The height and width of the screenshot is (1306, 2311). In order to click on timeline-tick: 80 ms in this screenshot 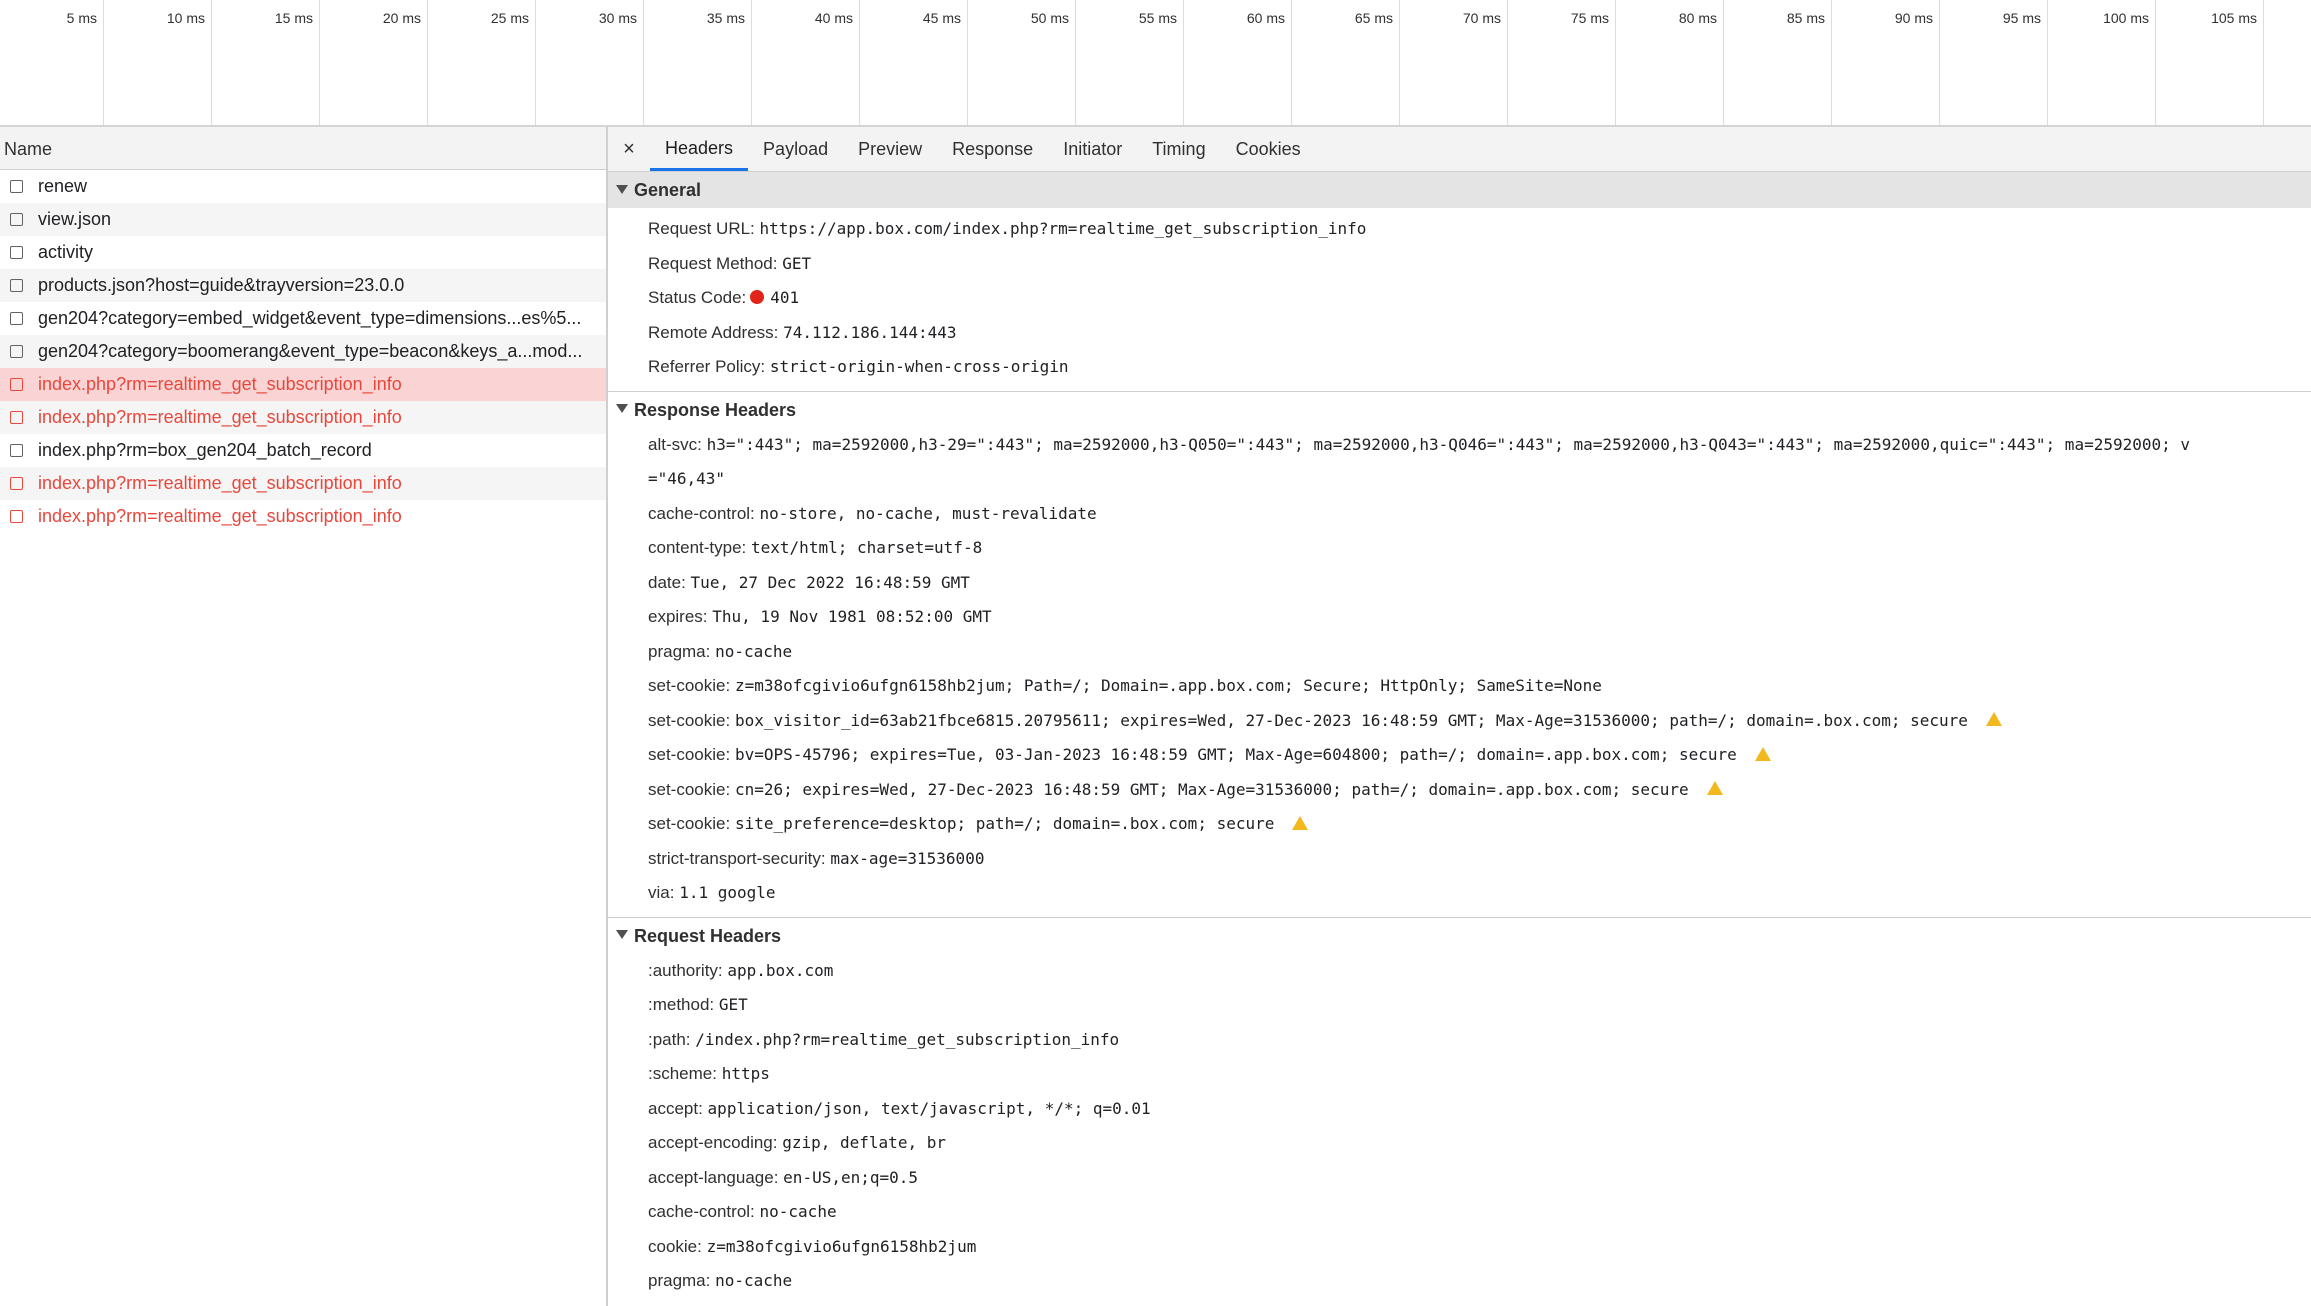, I will do `click(1670, 62)`.